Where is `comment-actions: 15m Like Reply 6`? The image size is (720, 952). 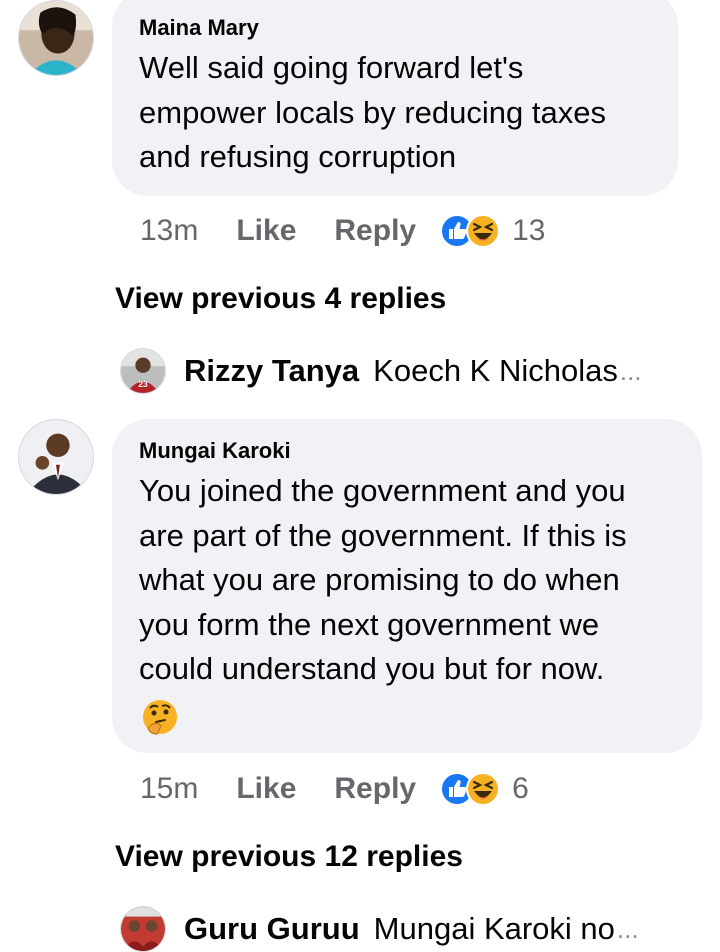
comment-actions: 15m Like Reply 6 is located at coordinates (334, 789).